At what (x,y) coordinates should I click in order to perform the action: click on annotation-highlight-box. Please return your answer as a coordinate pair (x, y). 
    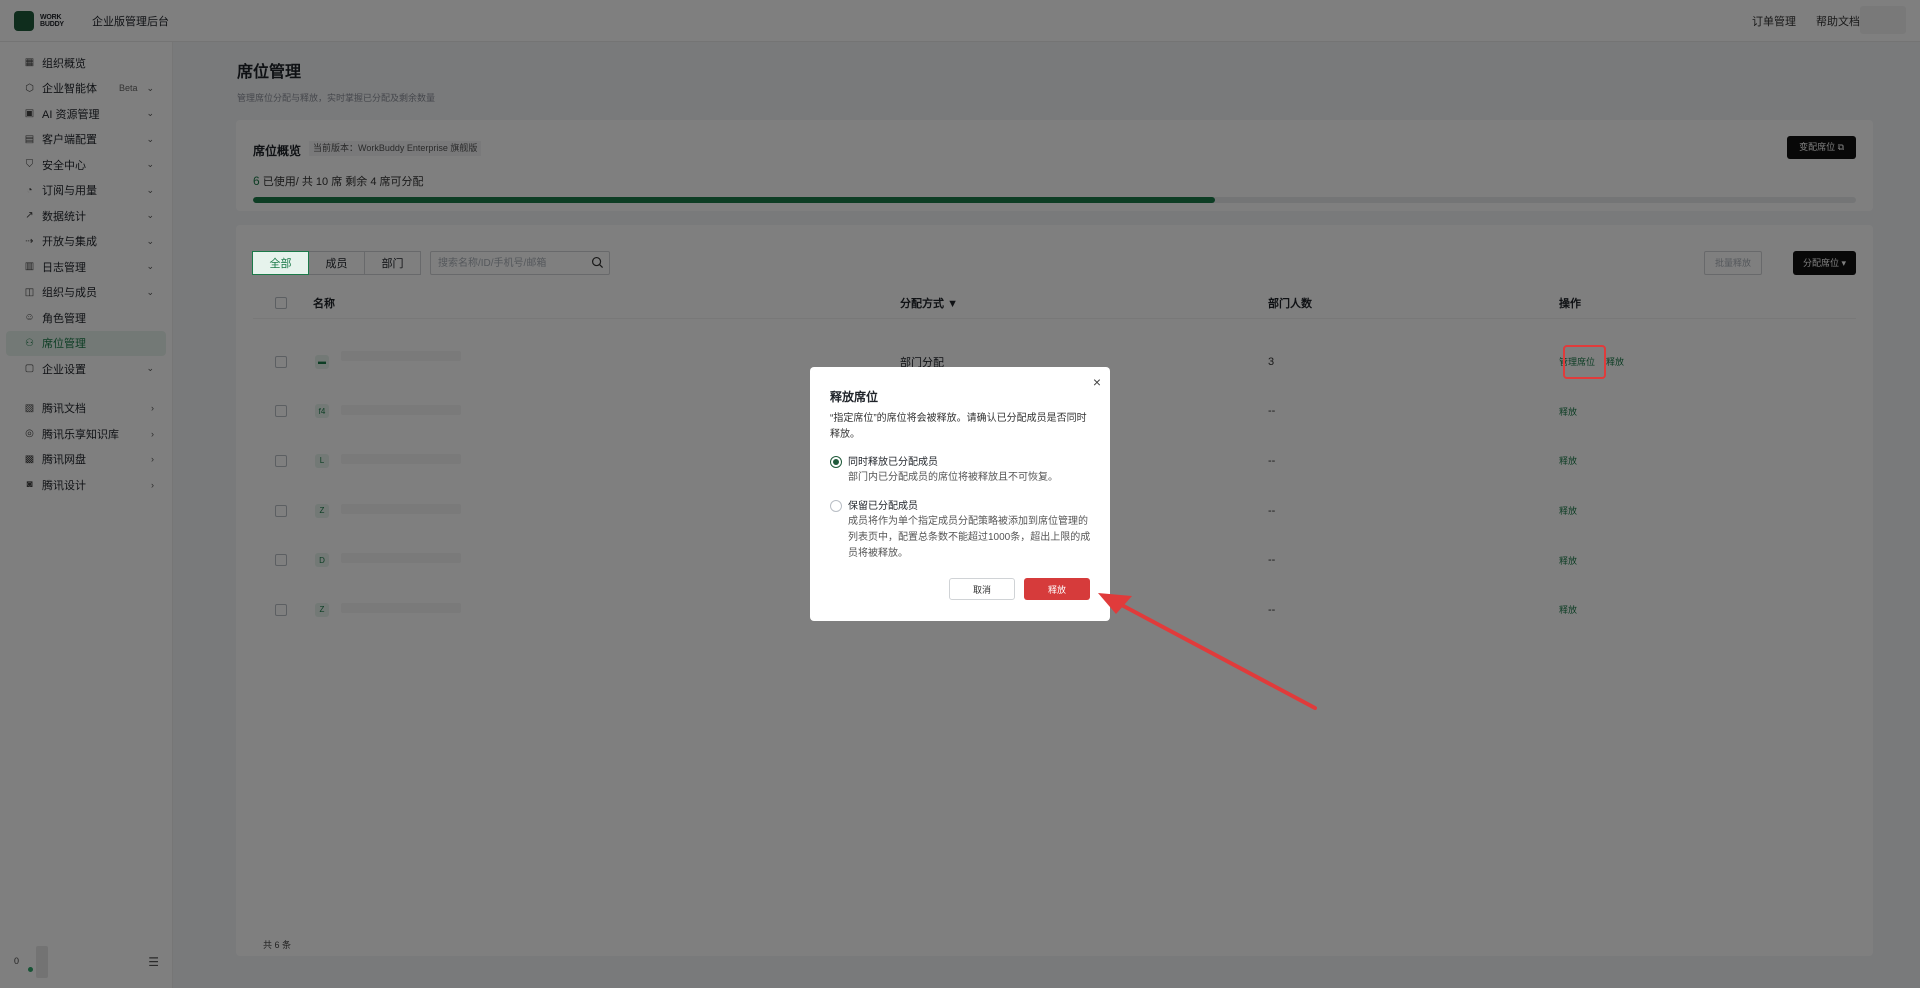
    Looking at the image, I should click on (1584, 362).